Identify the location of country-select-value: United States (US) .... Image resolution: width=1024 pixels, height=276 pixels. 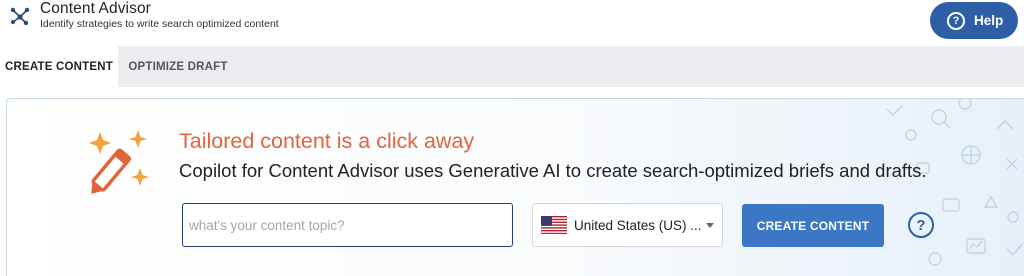
(638, 225).